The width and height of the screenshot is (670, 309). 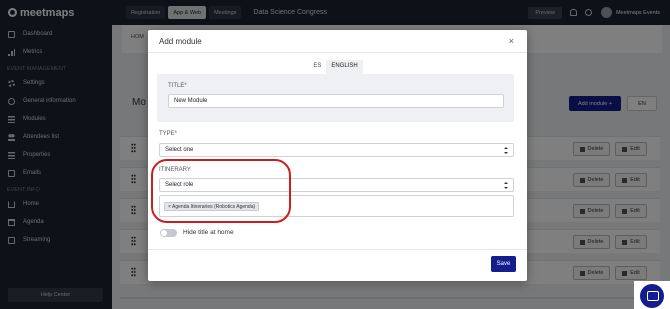 What do you see at coordinates (221, 191) in the screenshot?
I see `annotation-highlight` at bounding box center [221, 191].